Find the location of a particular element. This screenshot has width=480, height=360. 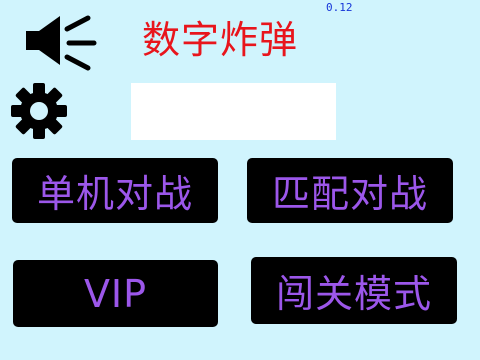

gear-icon is located at coordinates (39, 111).